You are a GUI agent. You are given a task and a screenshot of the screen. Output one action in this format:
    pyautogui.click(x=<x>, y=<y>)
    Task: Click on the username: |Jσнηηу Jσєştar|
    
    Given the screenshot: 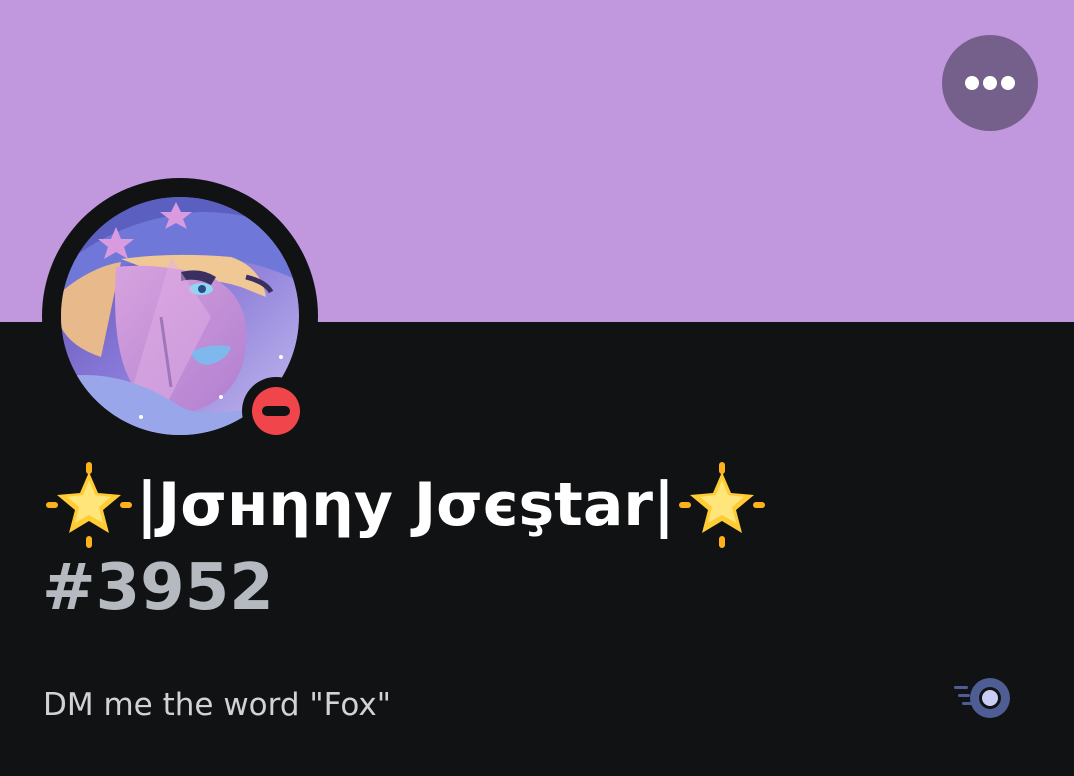 What is the action you would take?
    pyautogui.click(x=405, y=505)
    